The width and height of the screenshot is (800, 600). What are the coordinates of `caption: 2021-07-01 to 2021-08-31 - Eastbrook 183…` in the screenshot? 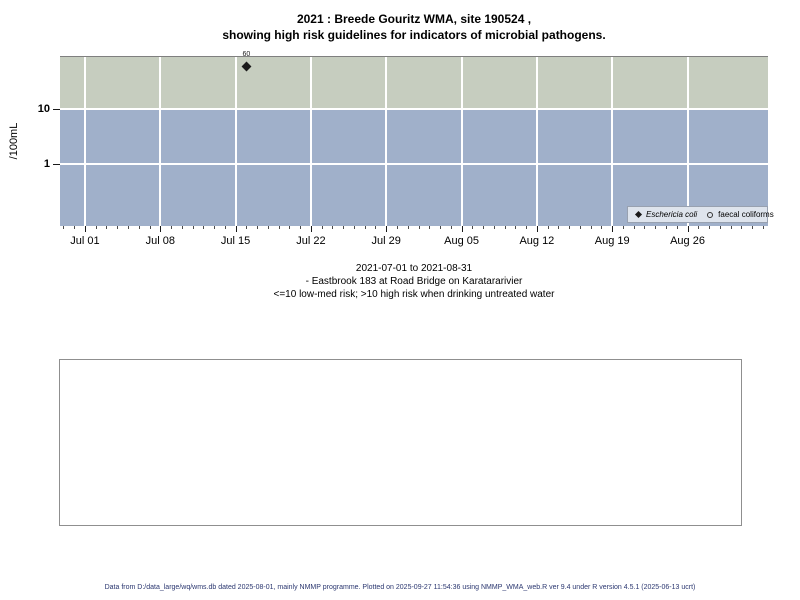 It's located at (414, 281).